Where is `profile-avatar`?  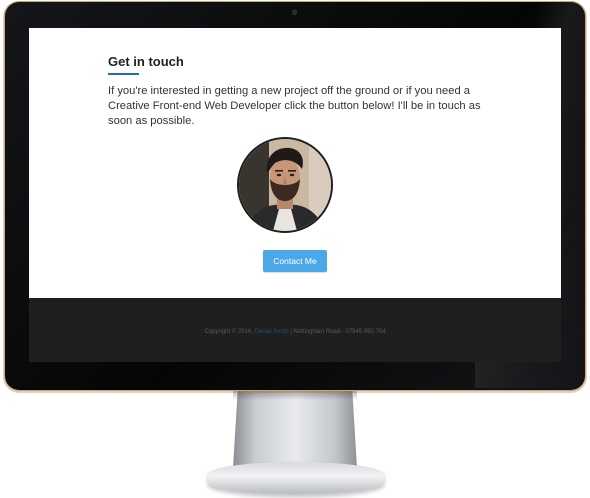 profile-avatar is located at coordinates (285, 185).